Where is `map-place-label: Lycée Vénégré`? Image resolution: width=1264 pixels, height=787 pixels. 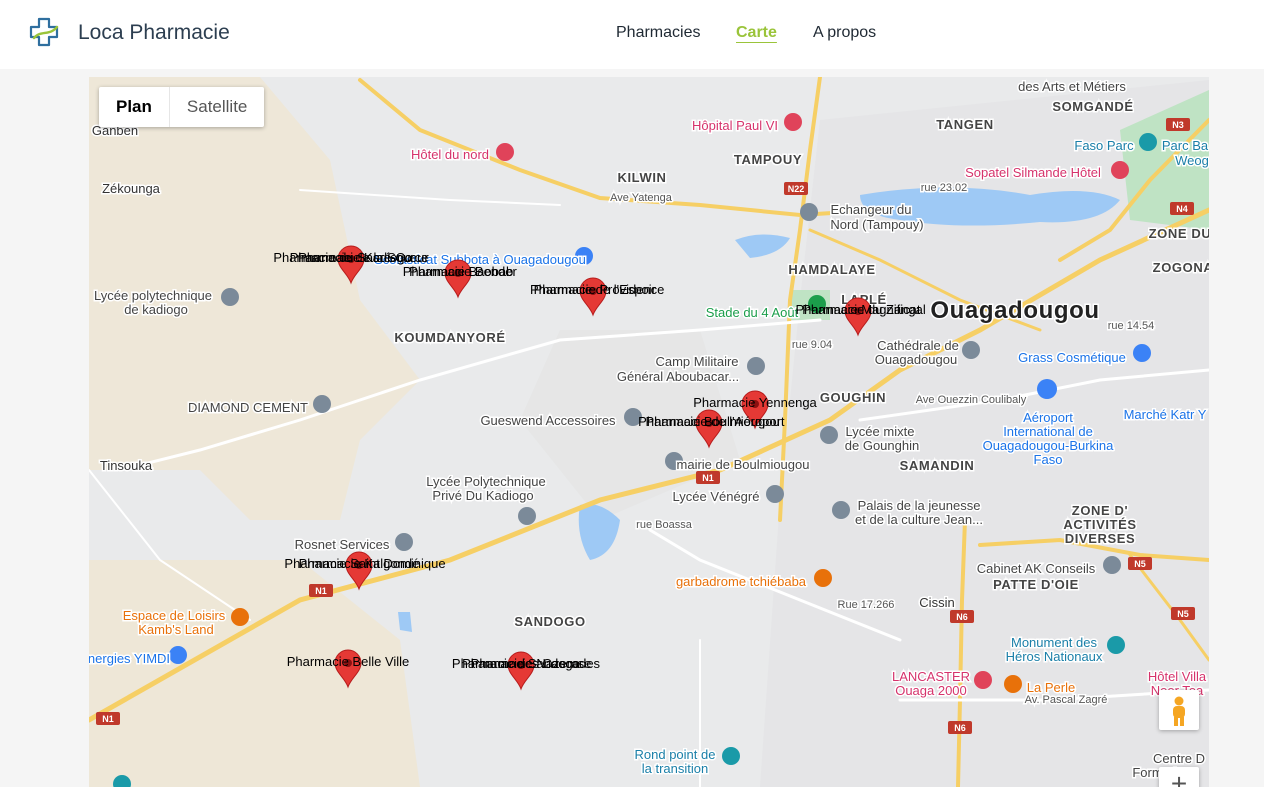
map-place-label: Lycée Vénégré is located at coordinates (716, 496).